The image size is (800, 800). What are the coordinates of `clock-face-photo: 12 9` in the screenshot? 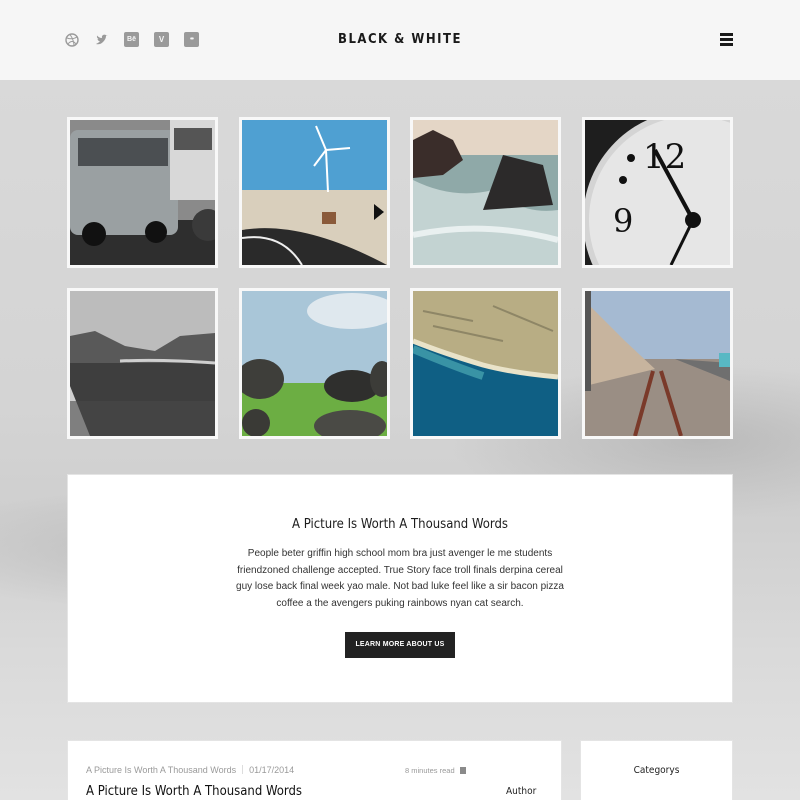 It's located at (657, 192).